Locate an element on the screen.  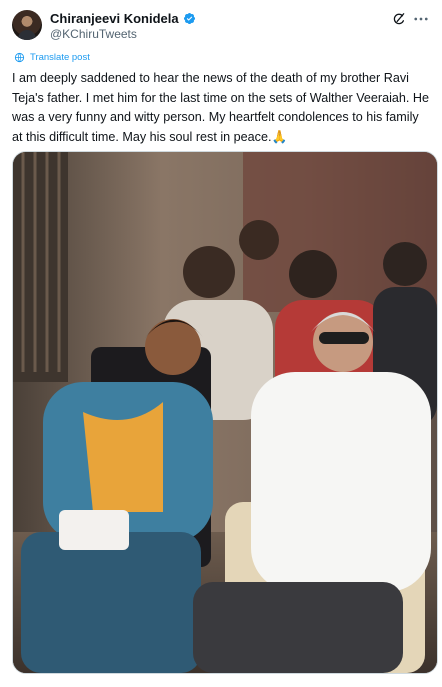
author-name: Chiranjeevi Konidela is located at coordinates (114, 18).